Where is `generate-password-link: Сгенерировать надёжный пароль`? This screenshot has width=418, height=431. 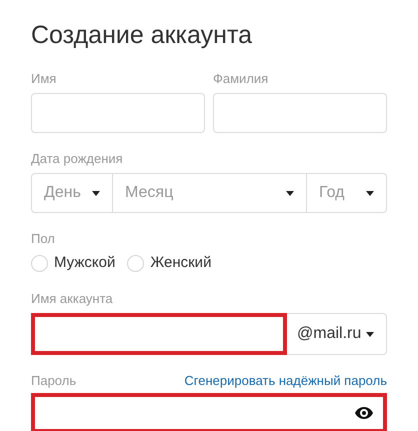
generate-password-link: Сгенерировать надёжный пароль is located at coordinates (285, 381).